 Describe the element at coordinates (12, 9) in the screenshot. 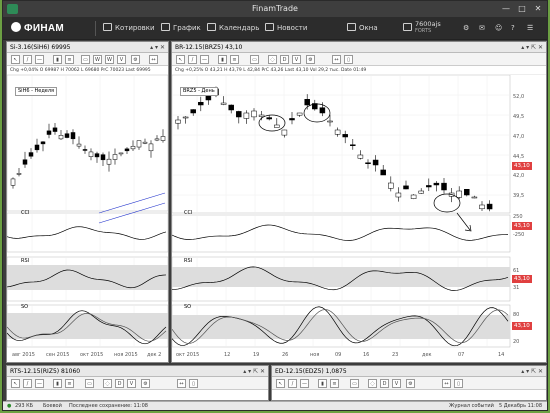

I see `app-icon` at that location.